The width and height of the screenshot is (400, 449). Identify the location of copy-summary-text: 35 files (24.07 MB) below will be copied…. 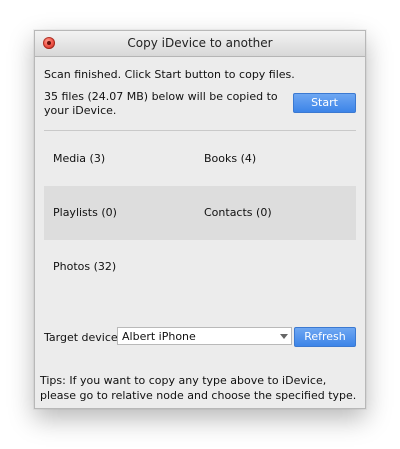
(161, 103).